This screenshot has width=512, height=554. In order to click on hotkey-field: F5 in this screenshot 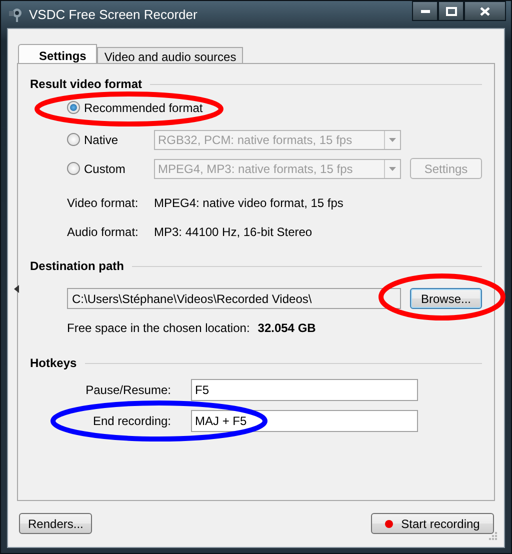, I will do `click(304, 389)`.